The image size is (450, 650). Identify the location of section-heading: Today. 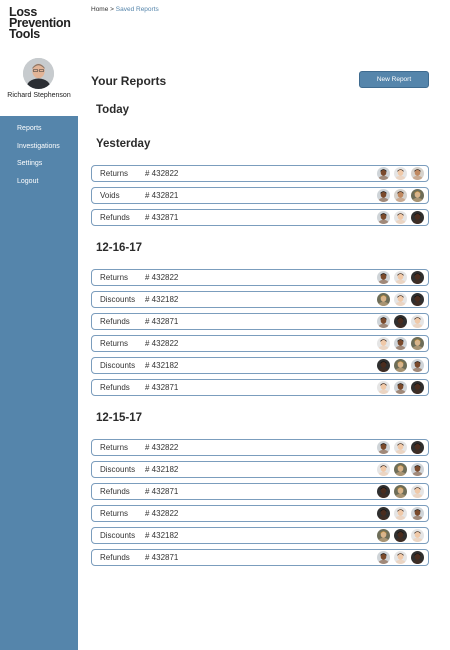
(113, 110).